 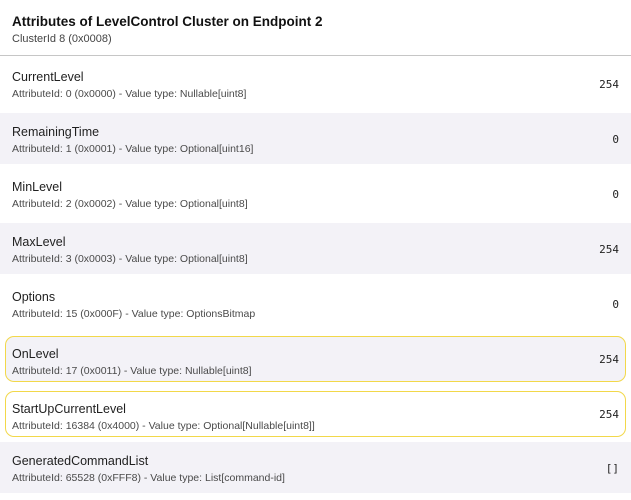 What do you see at coordinates (34, 297) in the screenshot?
I see `attribute-name: Options` at bounding box center [34, 297].